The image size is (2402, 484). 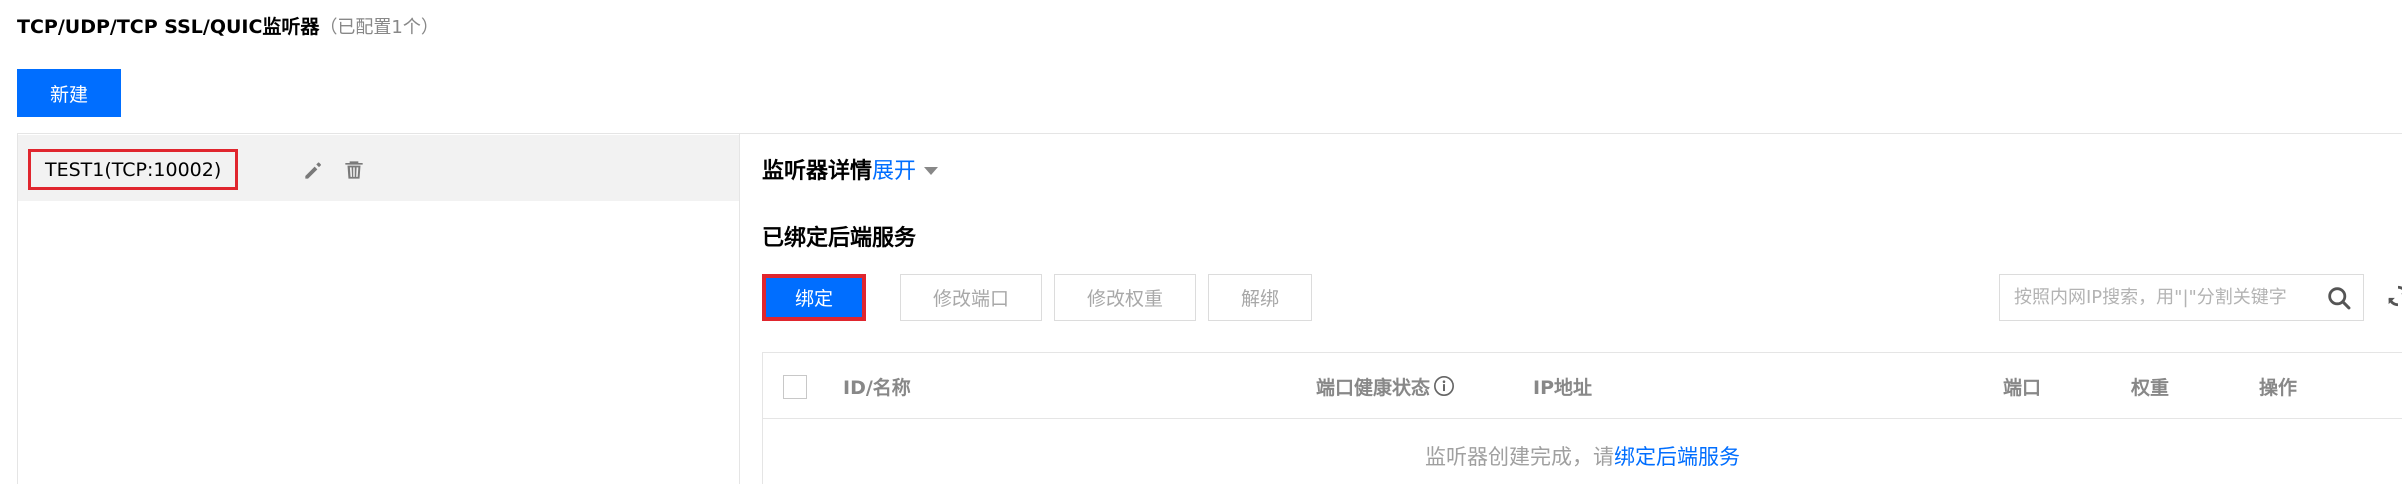 I want to click on caret-down-icon, so click(x=931, y=170).